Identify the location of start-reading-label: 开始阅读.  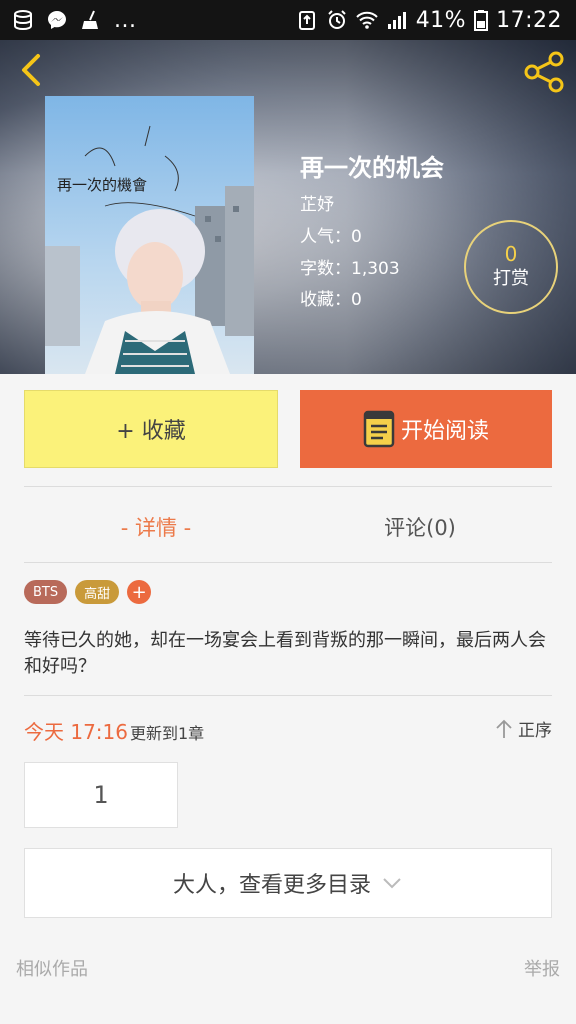
(444, 431).